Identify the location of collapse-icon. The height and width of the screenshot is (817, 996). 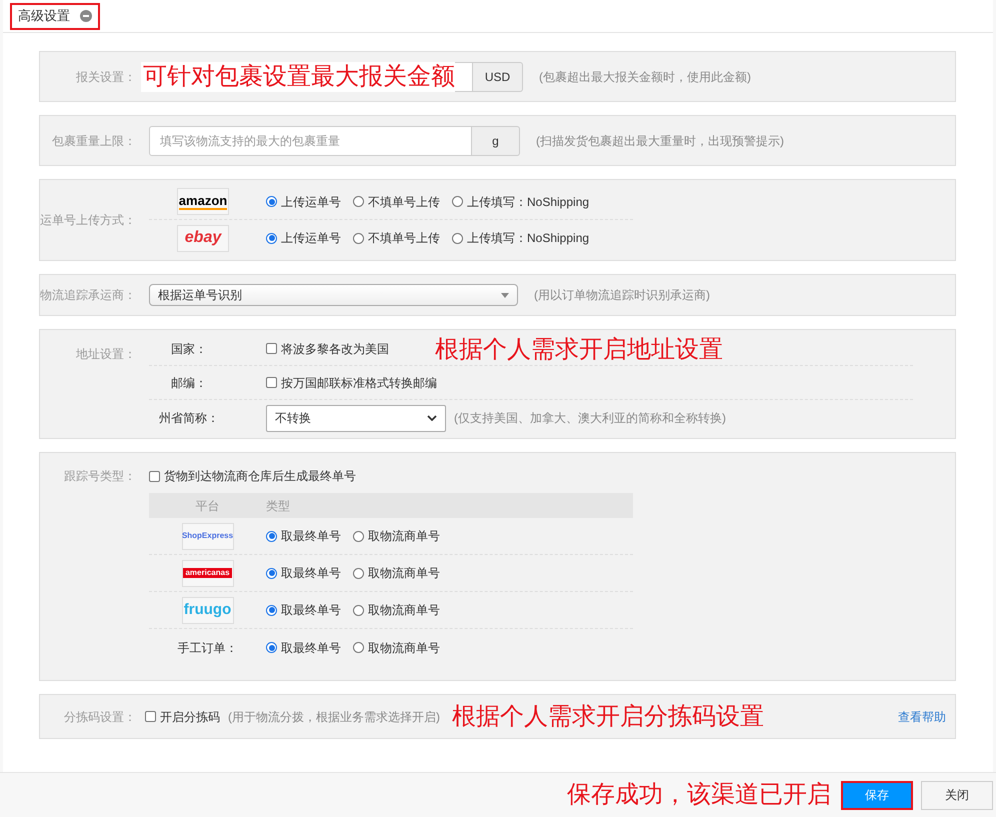
(86, 16).